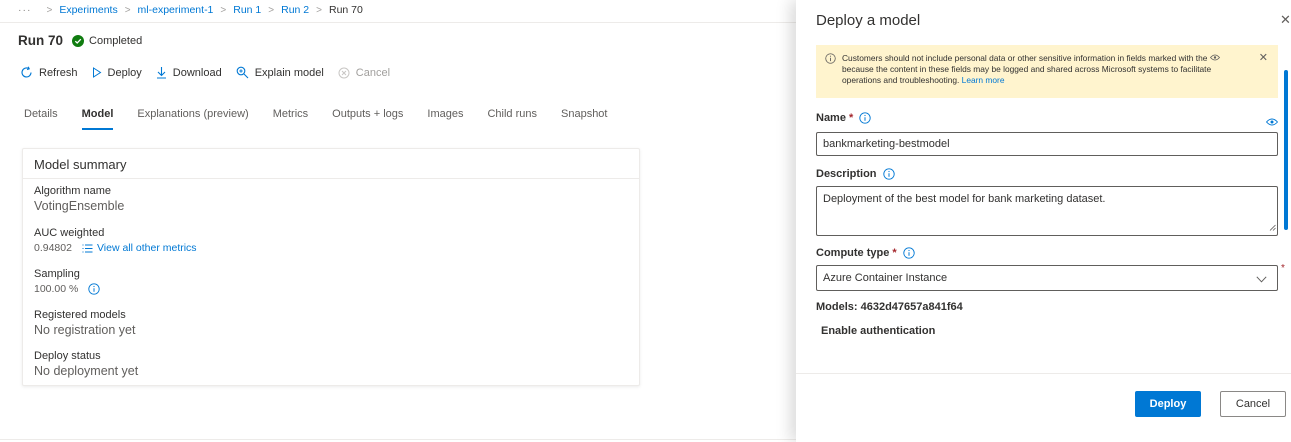  What do you see at coordinates (1261, 280) in the screenshot?
I see `chevron-down-icon` at bounding box center [1261, 280].